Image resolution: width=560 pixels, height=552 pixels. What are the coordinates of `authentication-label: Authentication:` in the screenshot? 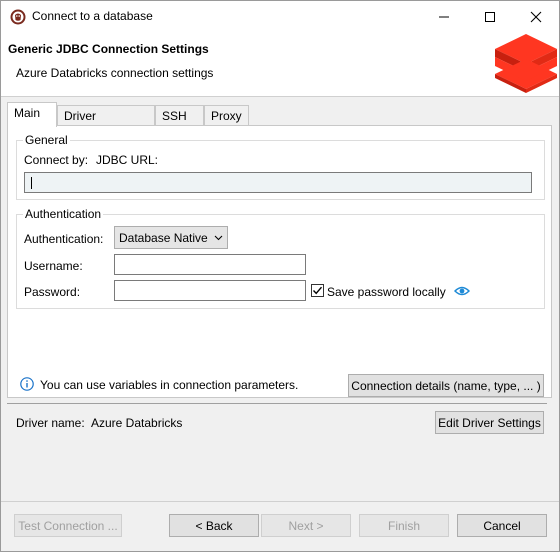 It's located at (64, 239).